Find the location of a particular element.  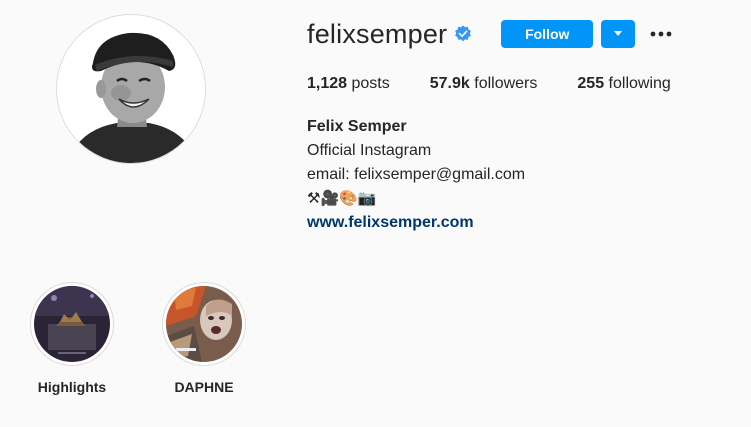

followers-label: followers is located at coordinates (506, 83).